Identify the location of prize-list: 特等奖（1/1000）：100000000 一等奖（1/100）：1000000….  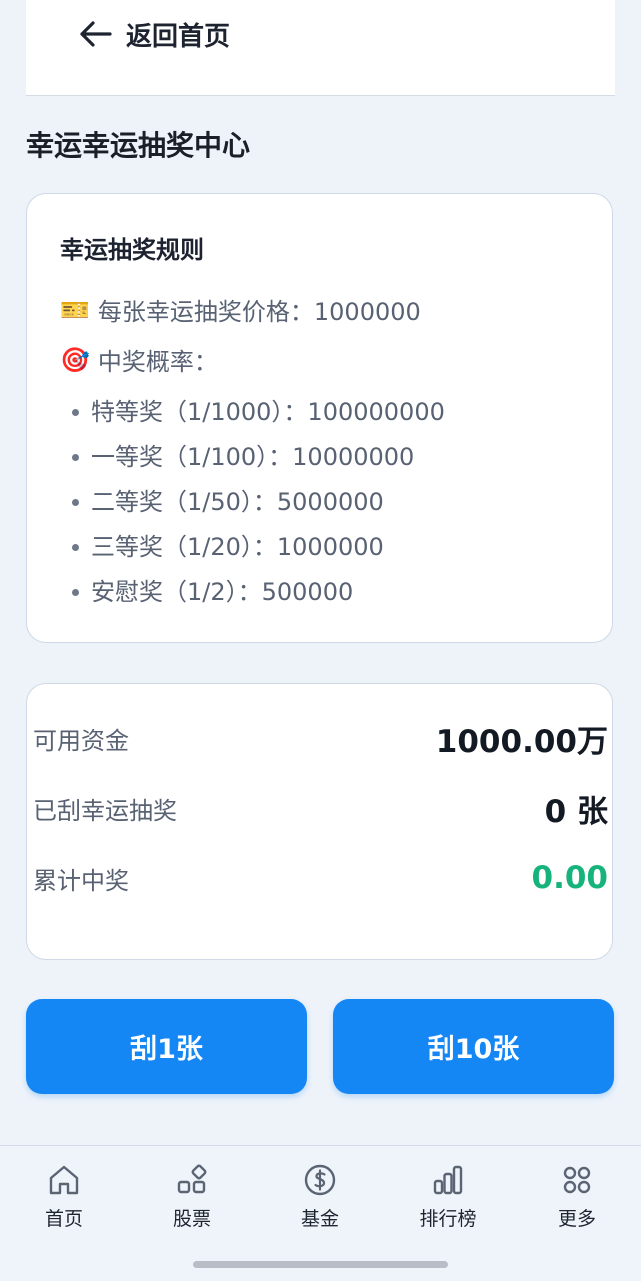
(258, 502).